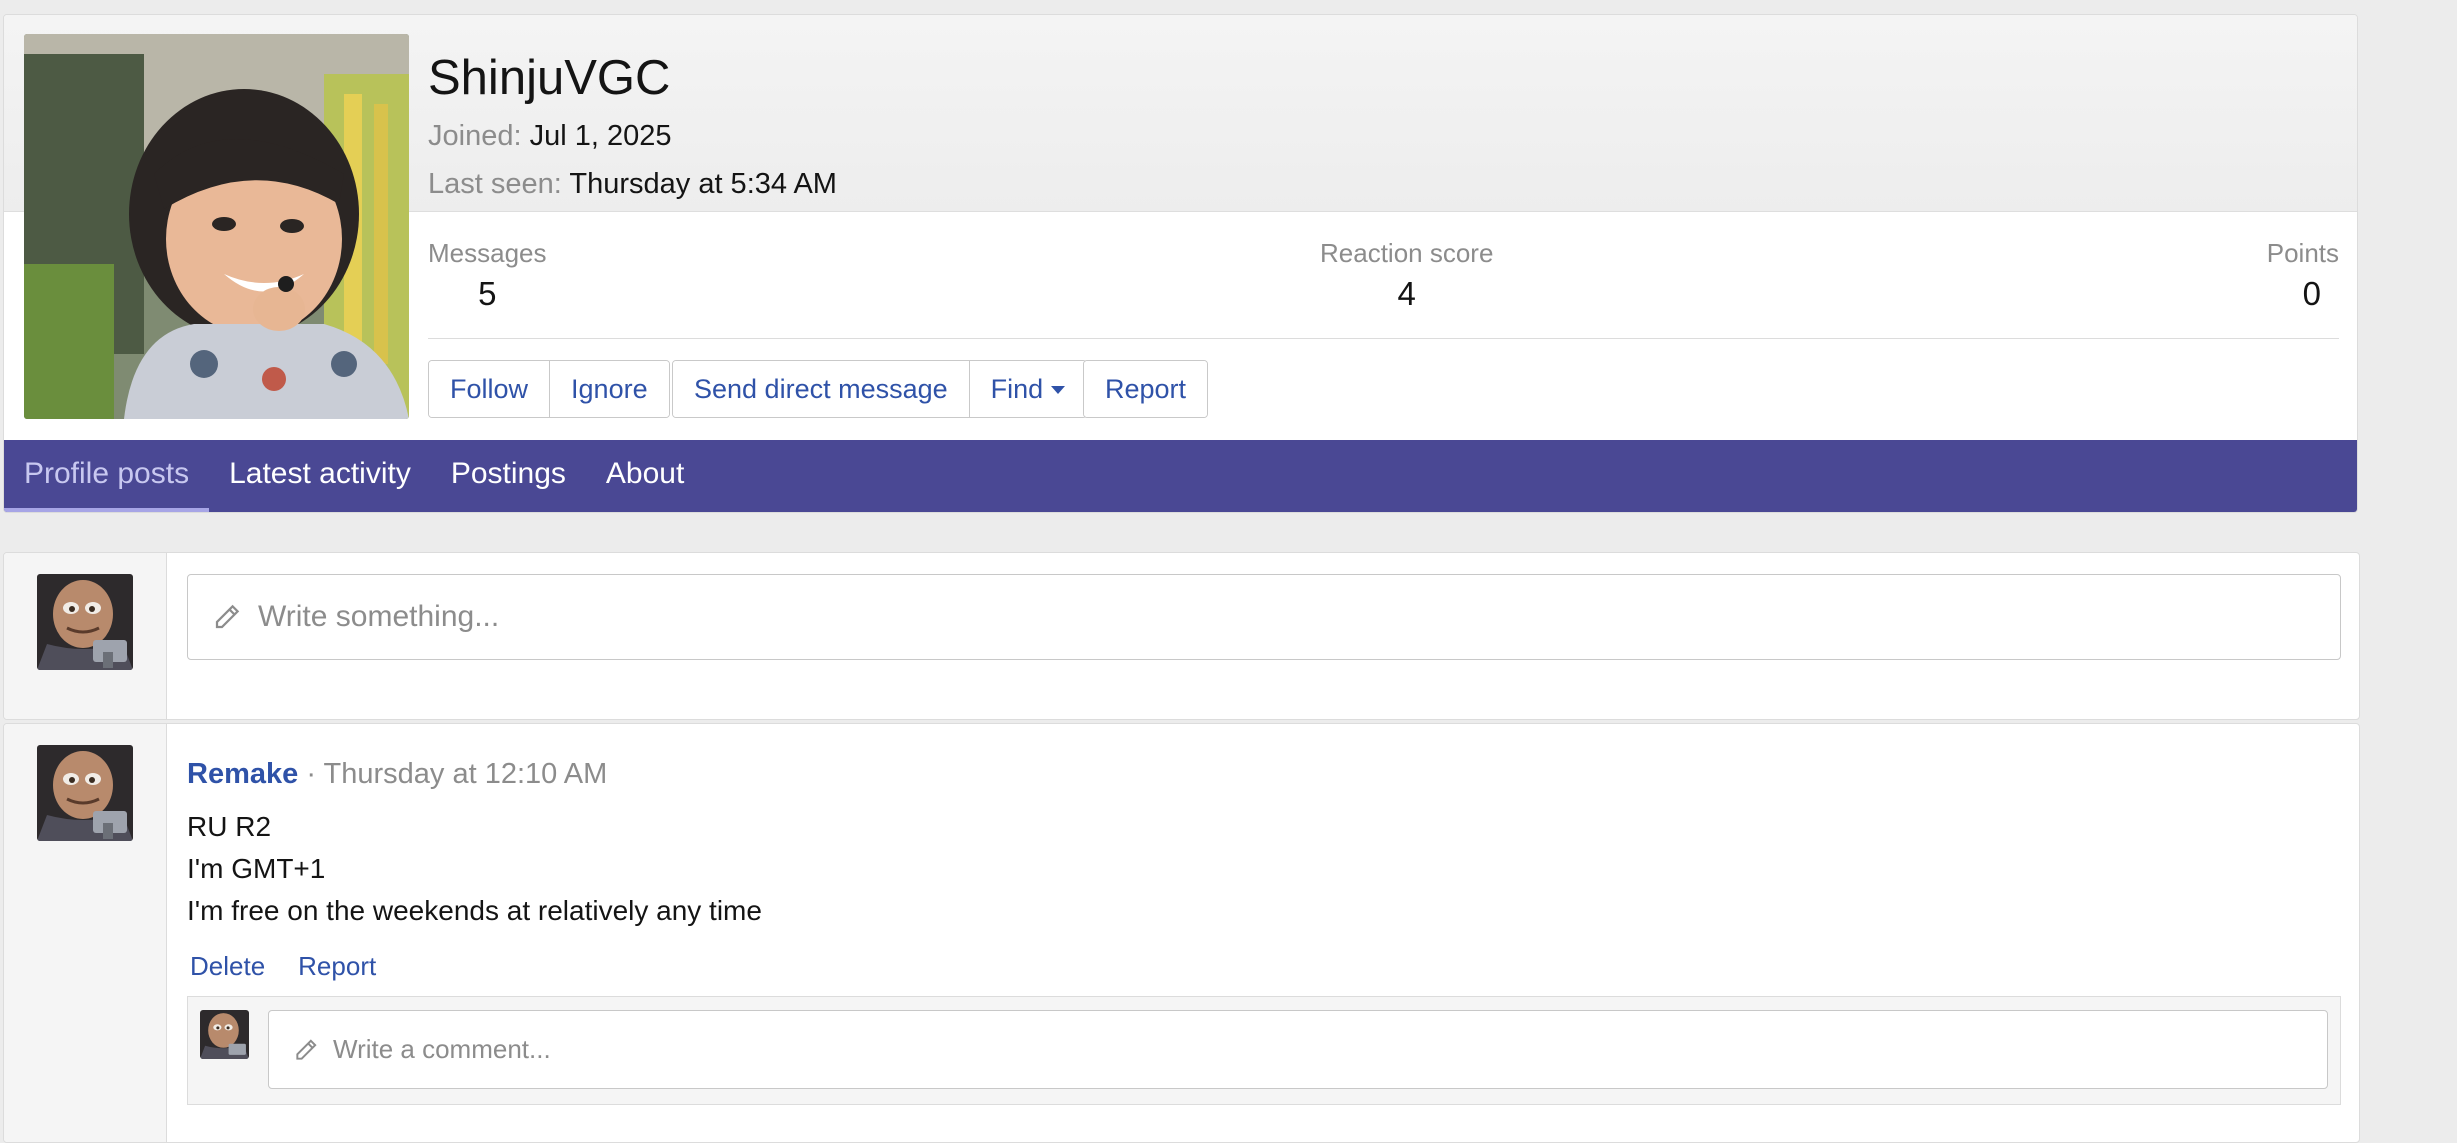 This screenshot has height=1143, width=2457. Describe the element at coordinates (1383, 338) in the screenshot. I see `stats-divider` at that location.